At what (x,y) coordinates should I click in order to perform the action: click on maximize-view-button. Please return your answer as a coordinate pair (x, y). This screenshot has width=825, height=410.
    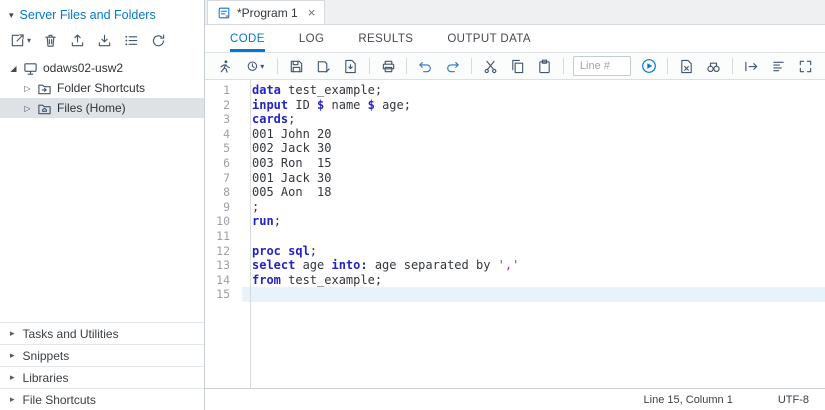
    Looking at the image, I should click on (806, 66).